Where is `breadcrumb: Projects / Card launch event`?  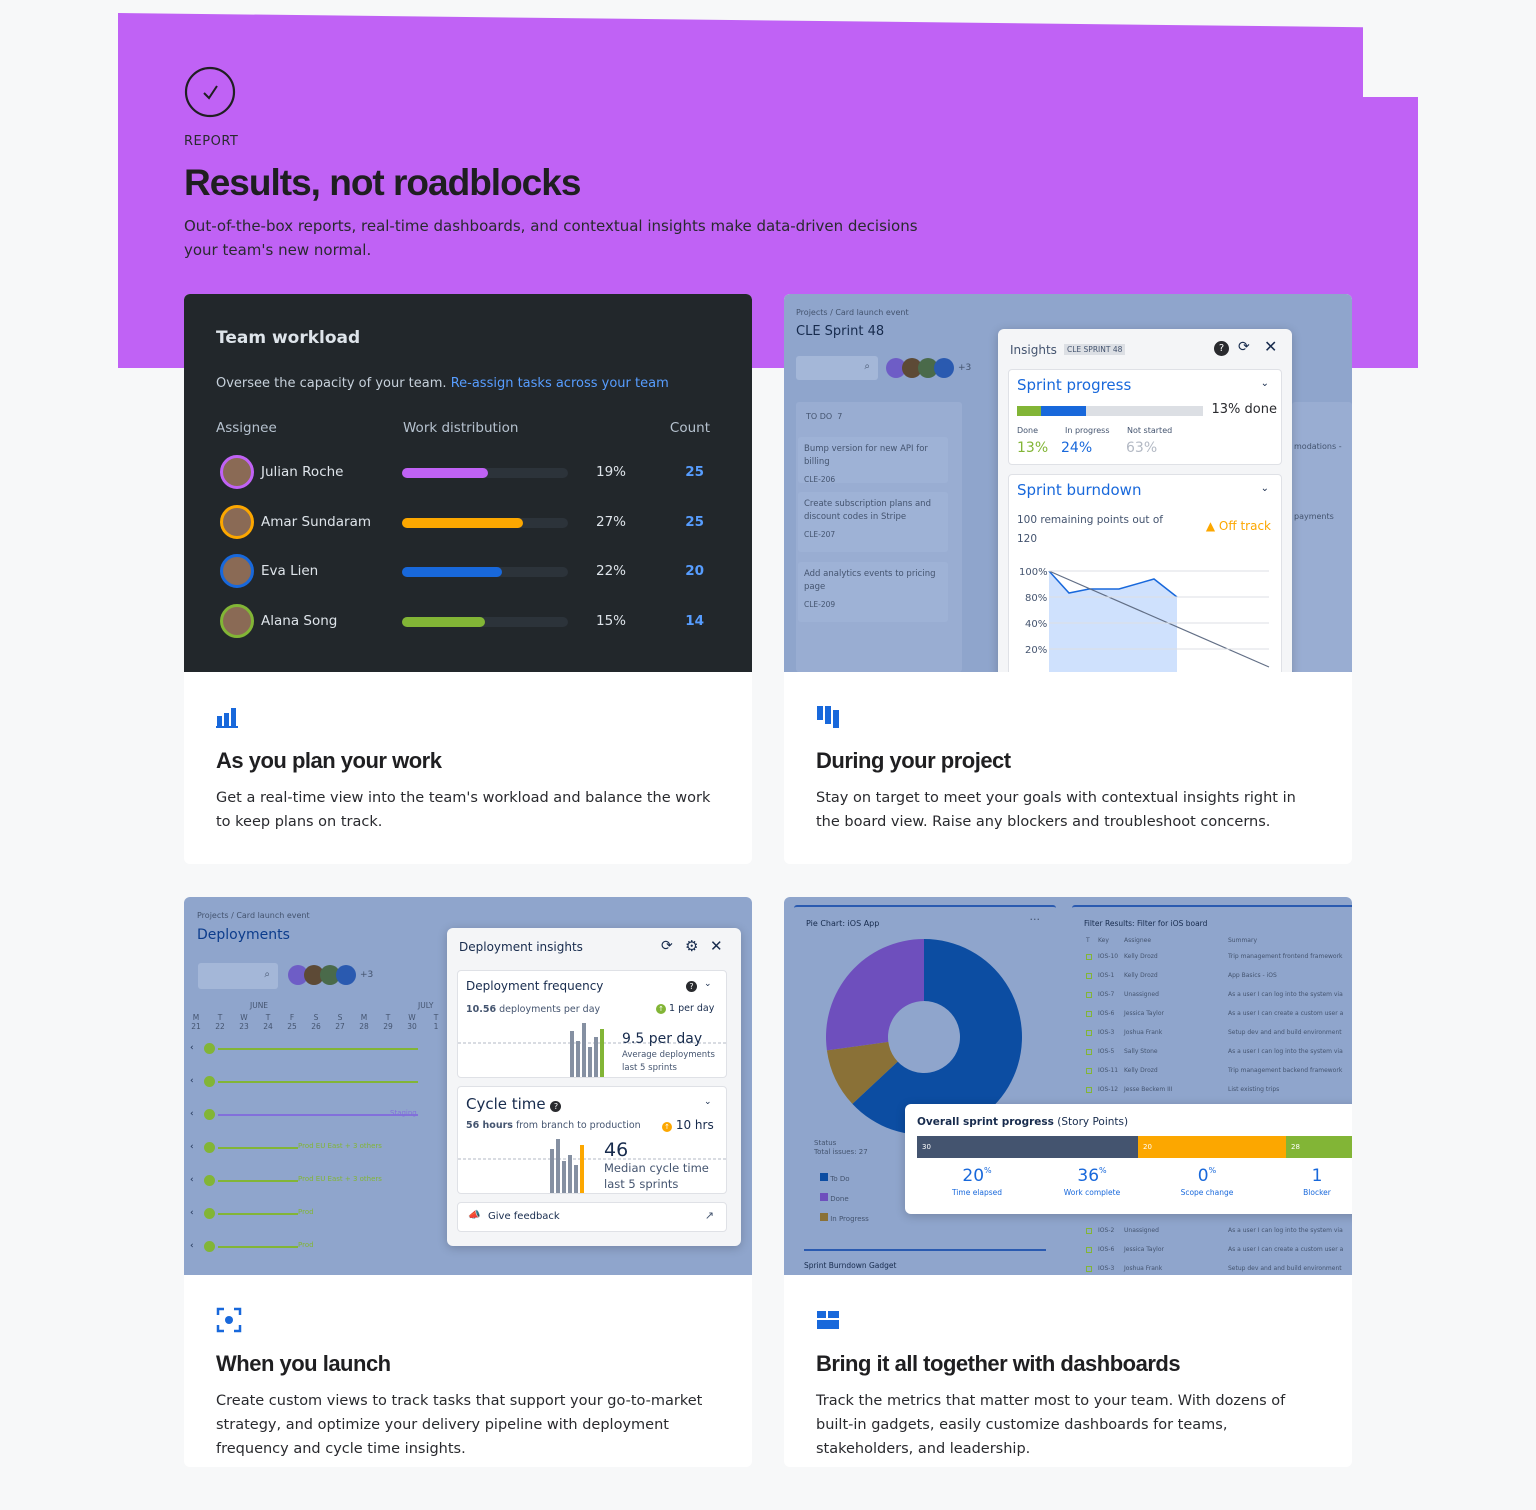
breadcrumb: Projects / Card launch event is located at coordinates (852, 312).